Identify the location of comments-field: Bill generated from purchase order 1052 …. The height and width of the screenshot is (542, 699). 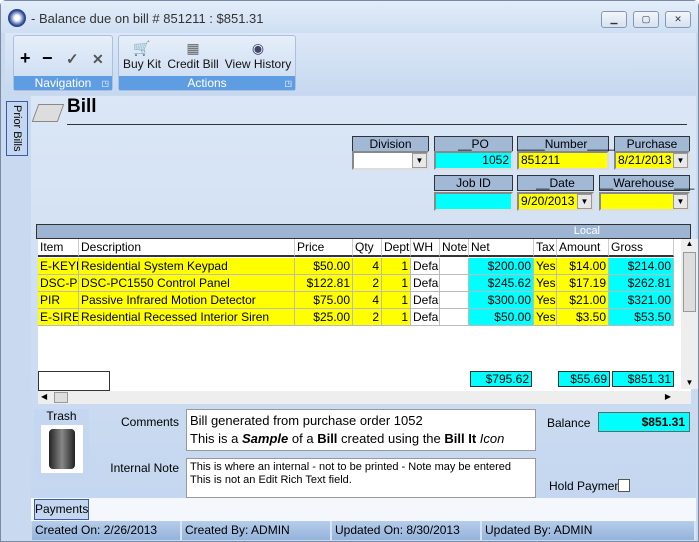
(361, 430).